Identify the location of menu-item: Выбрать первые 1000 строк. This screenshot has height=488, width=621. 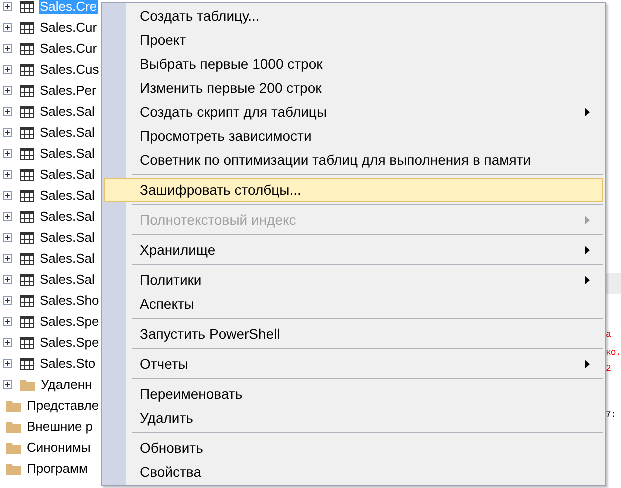
(353, 64).